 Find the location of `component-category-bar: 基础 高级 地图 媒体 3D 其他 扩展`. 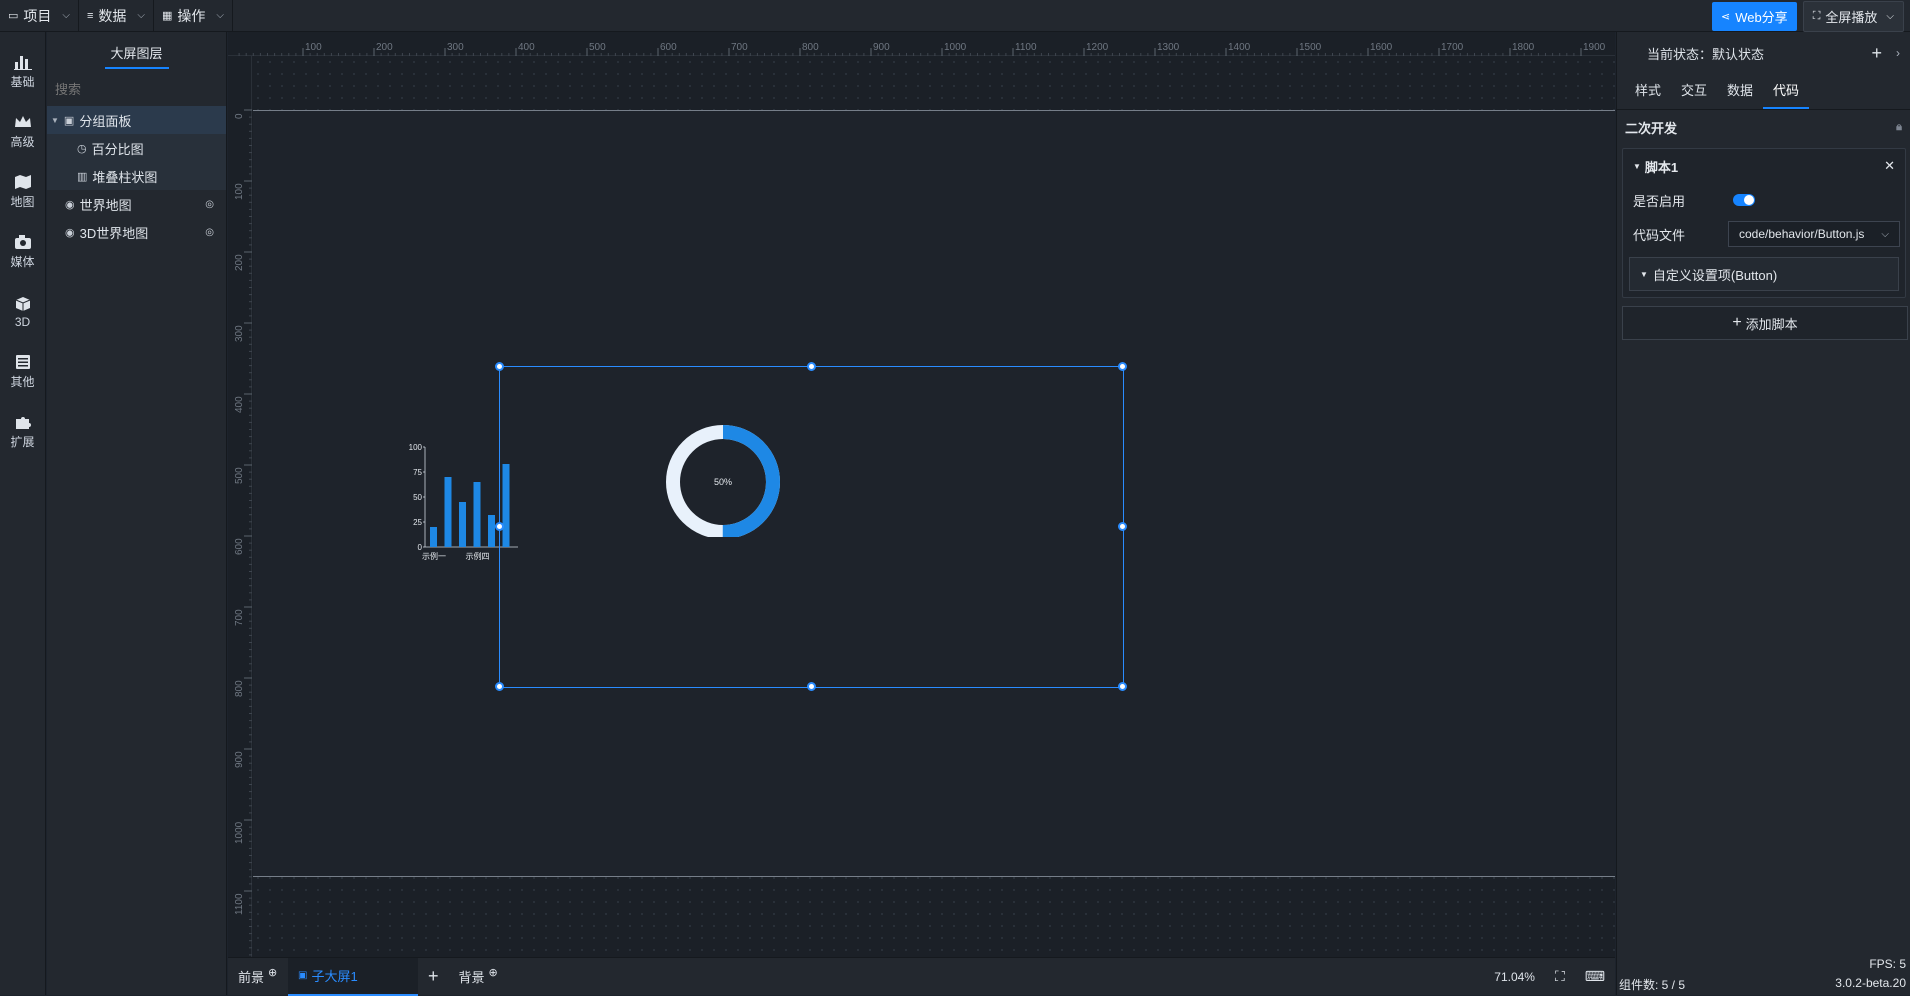

component-category-bar: 基础 高级 地图 媒体 3D 其他 扩展 is located at coordinates (23, 513).